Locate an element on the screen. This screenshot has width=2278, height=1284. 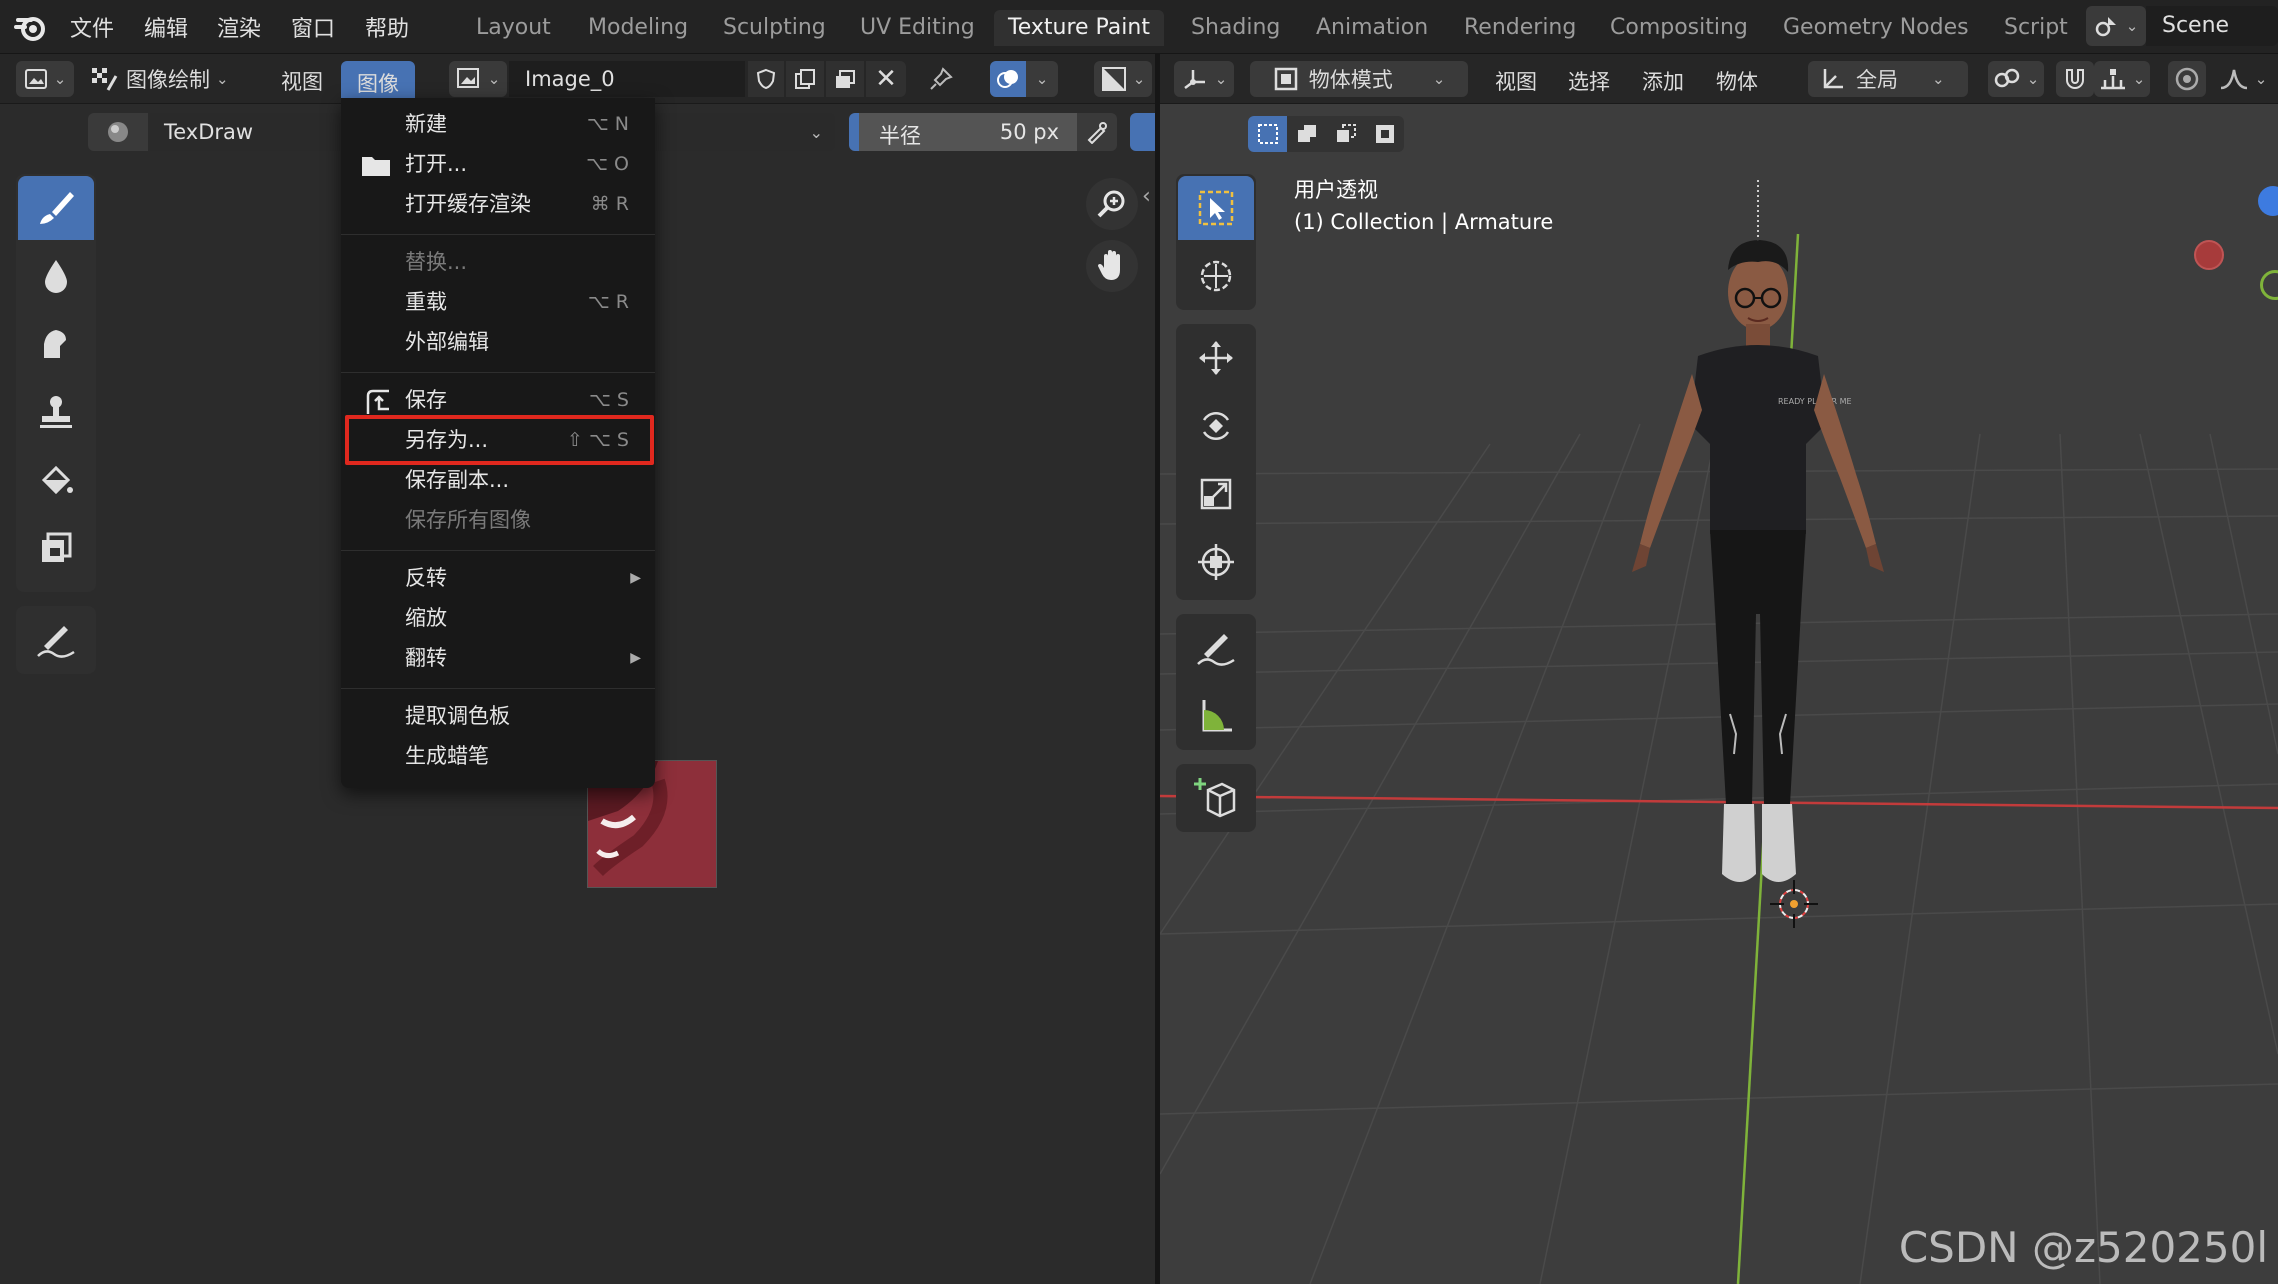
tab-rendering: Rendering is located at coordinates (1520, 28).